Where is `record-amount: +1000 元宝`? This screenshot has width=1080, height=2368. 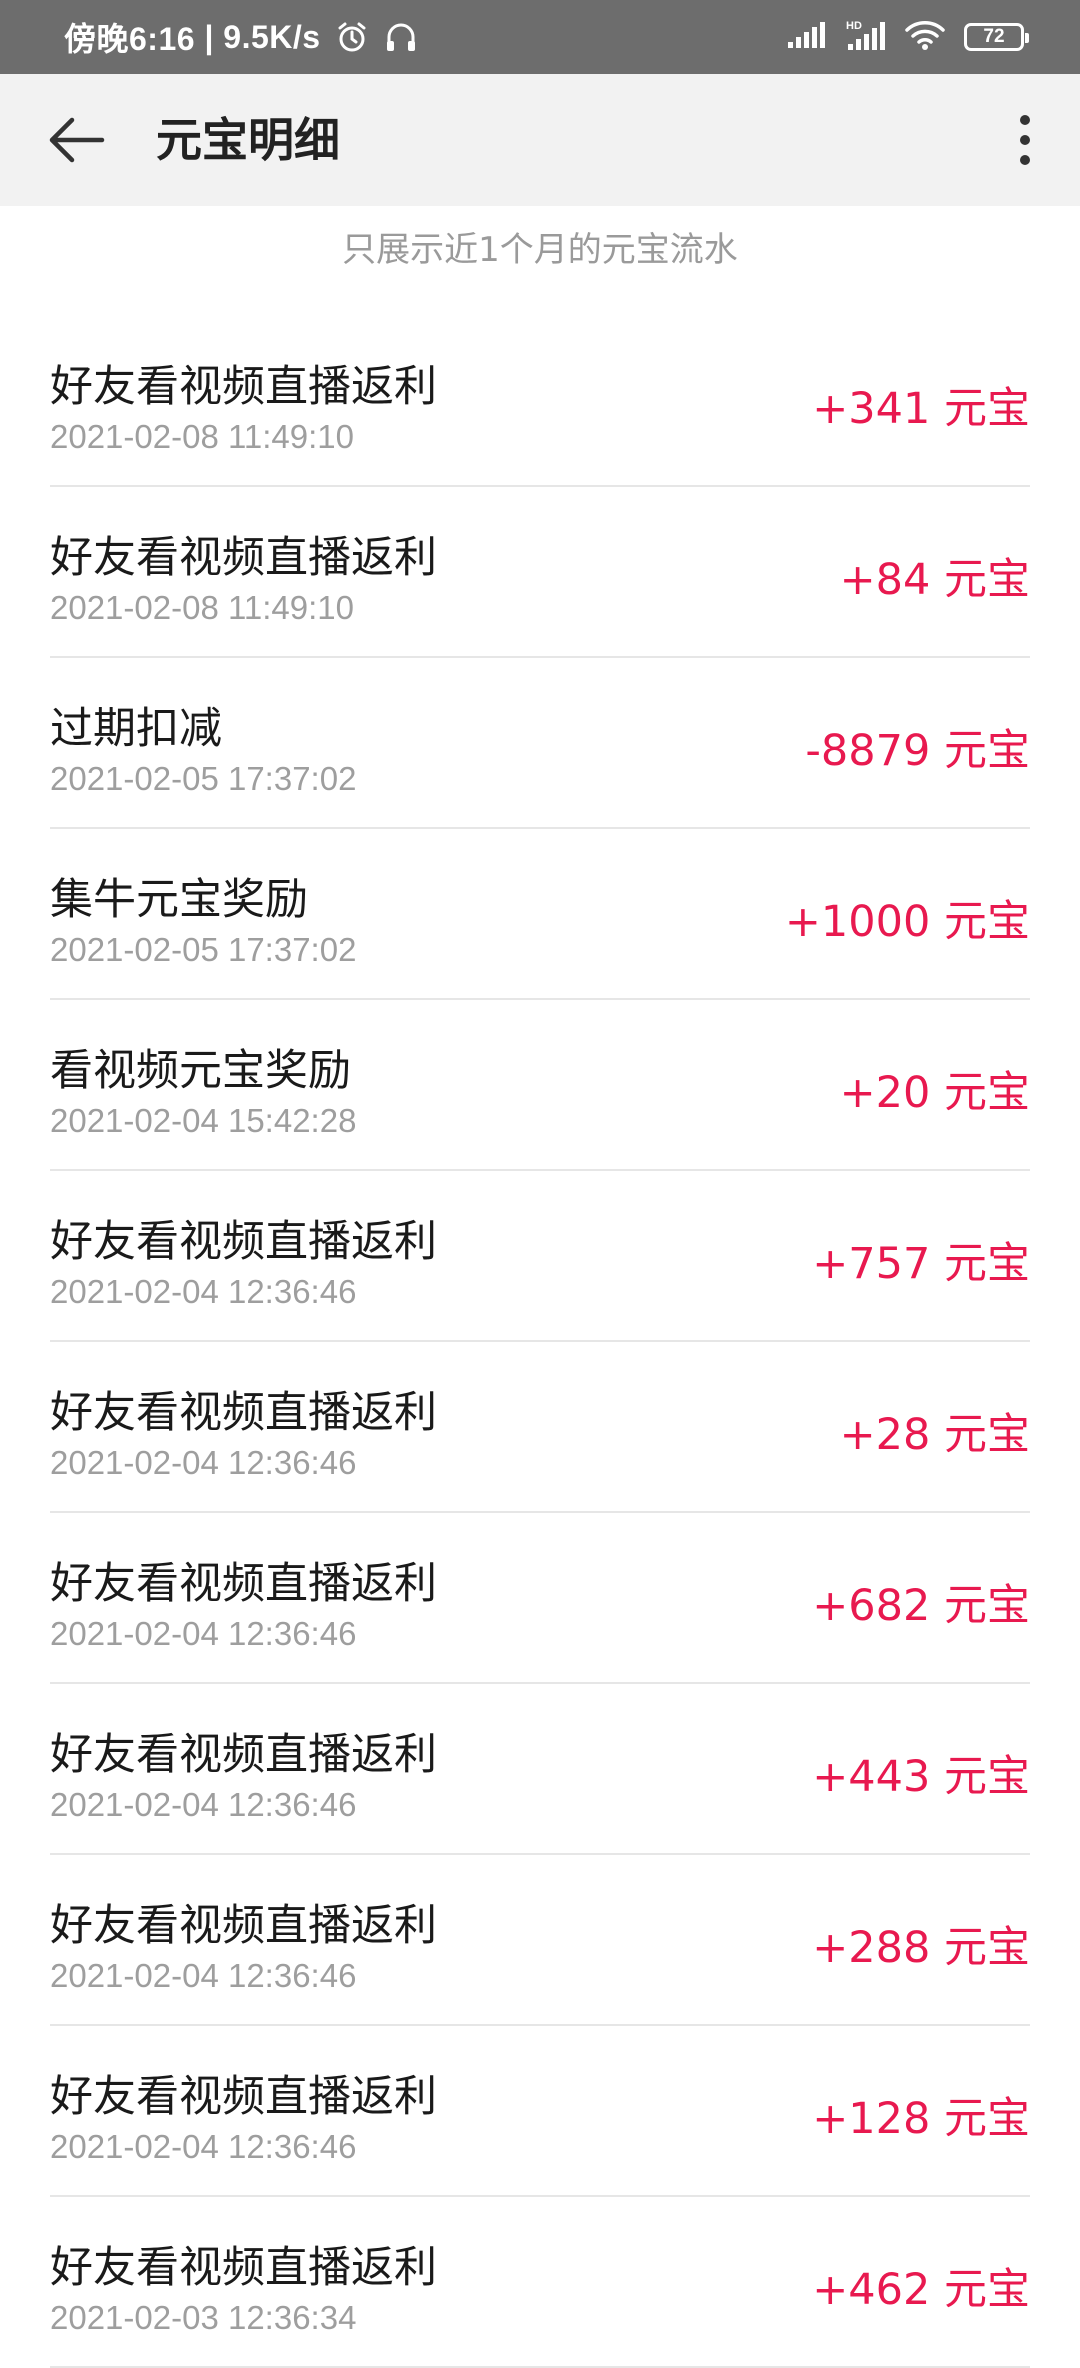 record-amount: +1000 元宝 is located at coordinates (907, 922).